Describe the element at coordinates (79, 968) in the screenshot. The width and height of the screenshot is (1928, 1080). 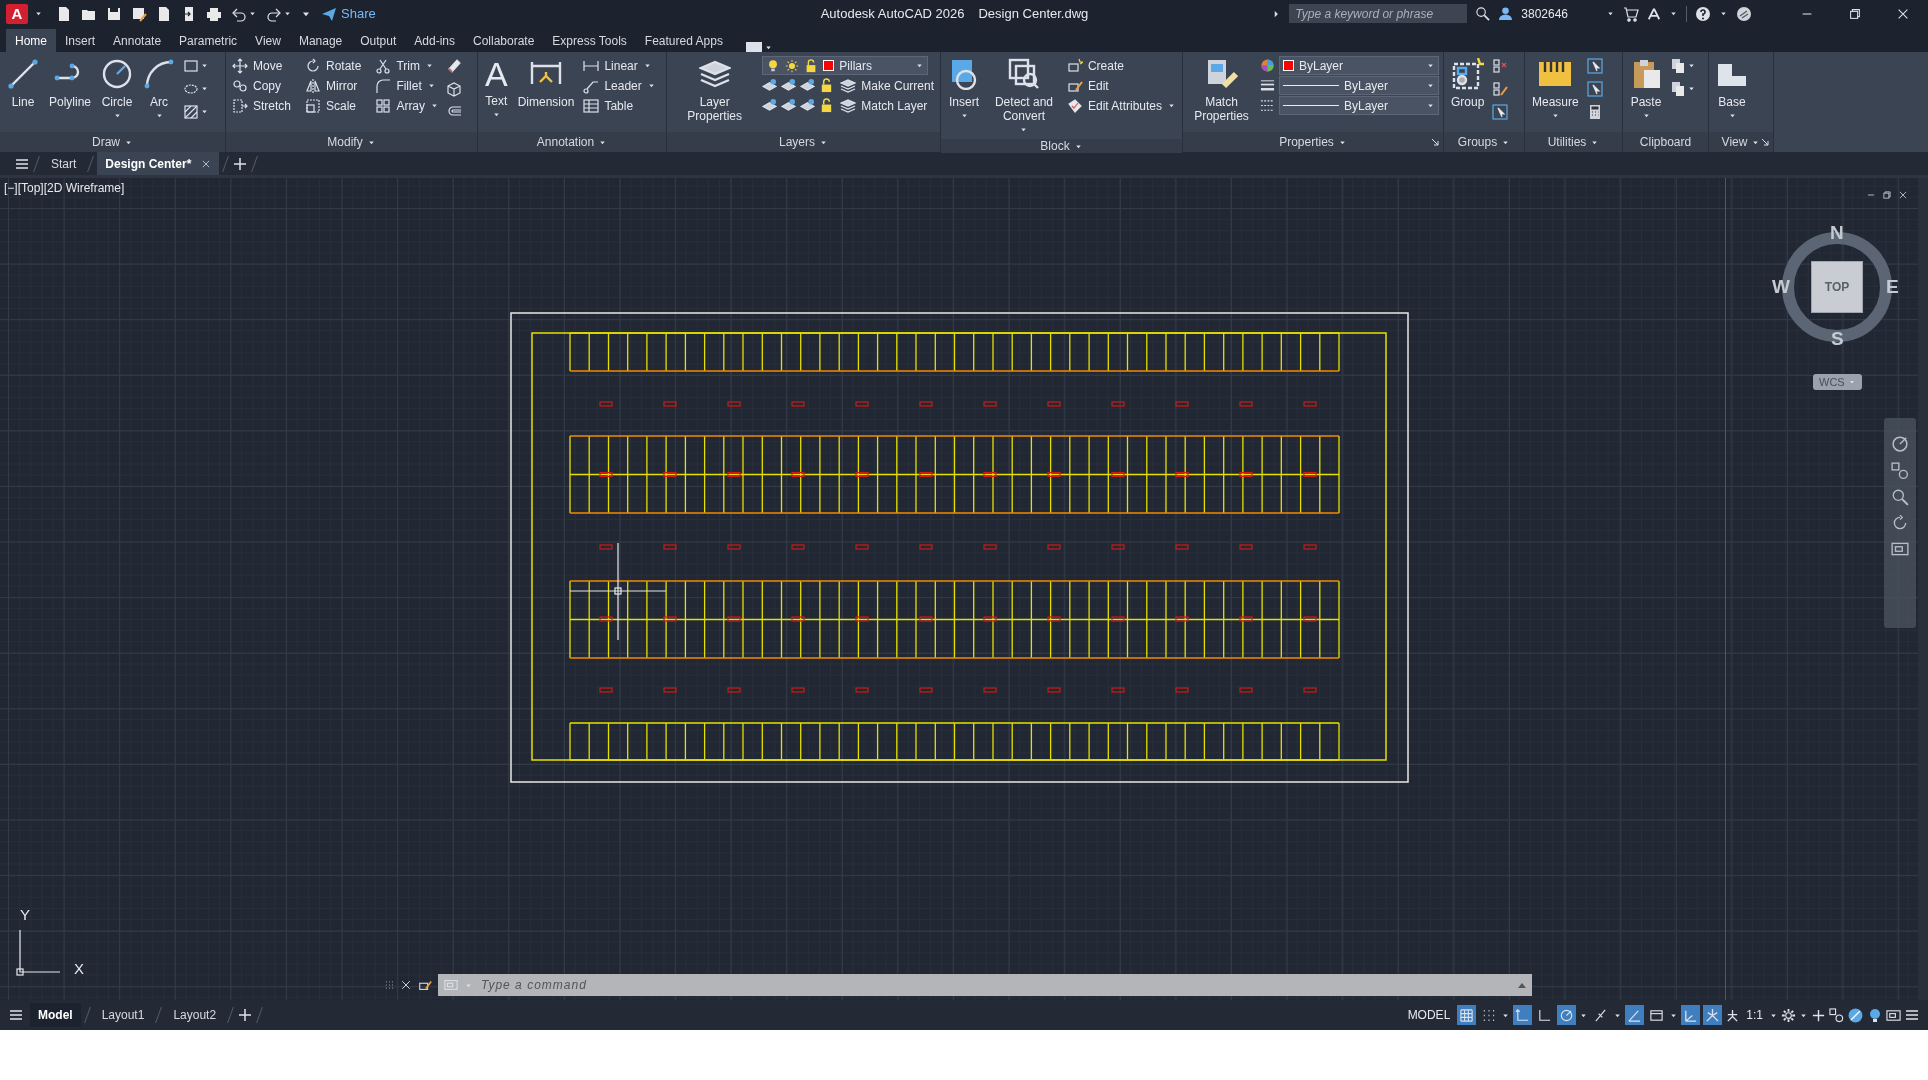
I see `x-axis-label: X` at that location.